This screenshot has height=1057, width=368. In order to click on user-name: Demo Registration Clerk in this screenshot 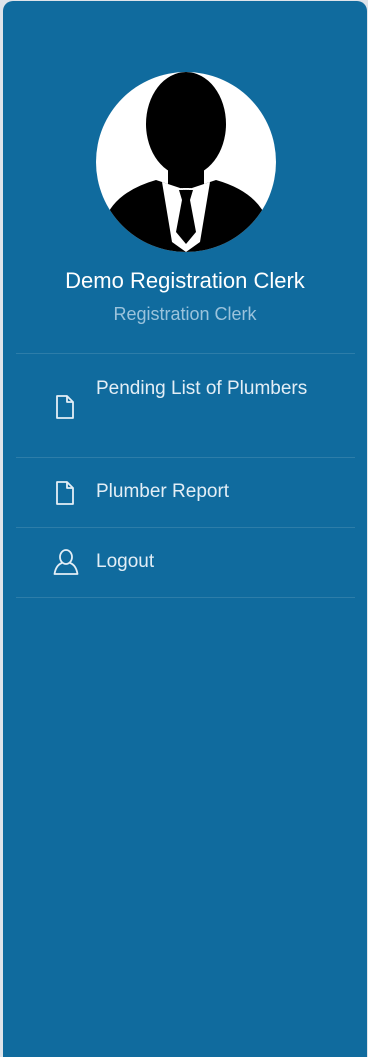, I will do `click(185, 280)`.